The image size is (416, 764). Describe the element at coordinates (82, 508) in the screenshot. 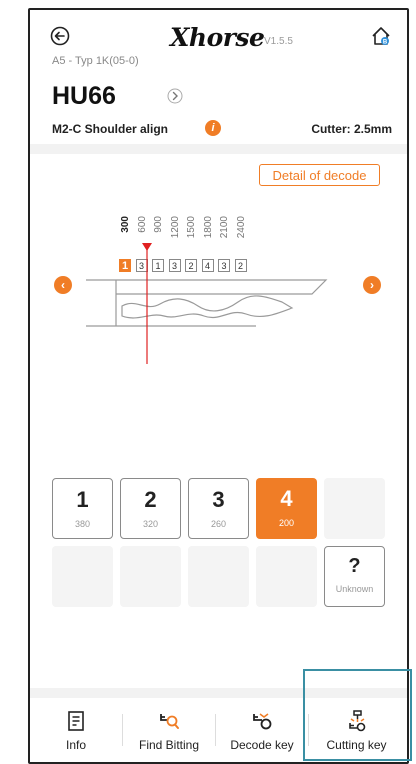

I see `depth-option-1: 1 380` at that location.